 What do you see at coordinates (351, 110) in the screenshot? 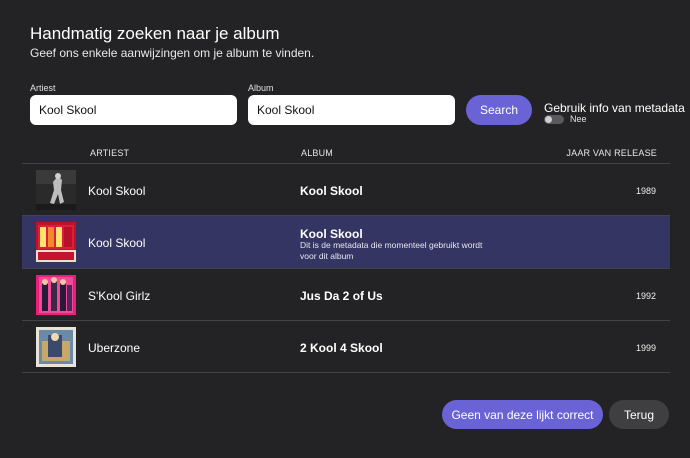
I see `album-input` at bounding box center [351, 110].